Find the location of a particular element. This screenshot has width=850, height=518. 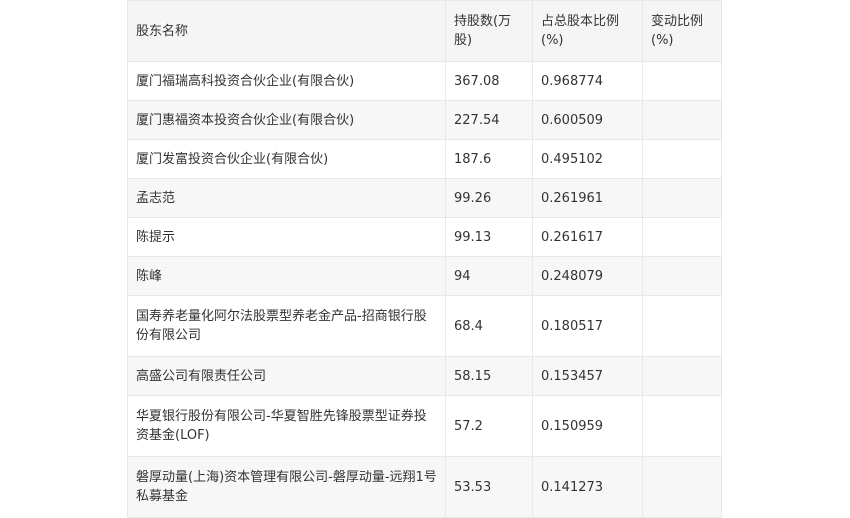

cell-shareholder-name: 陈提示 is located at coordinates (286, 237).